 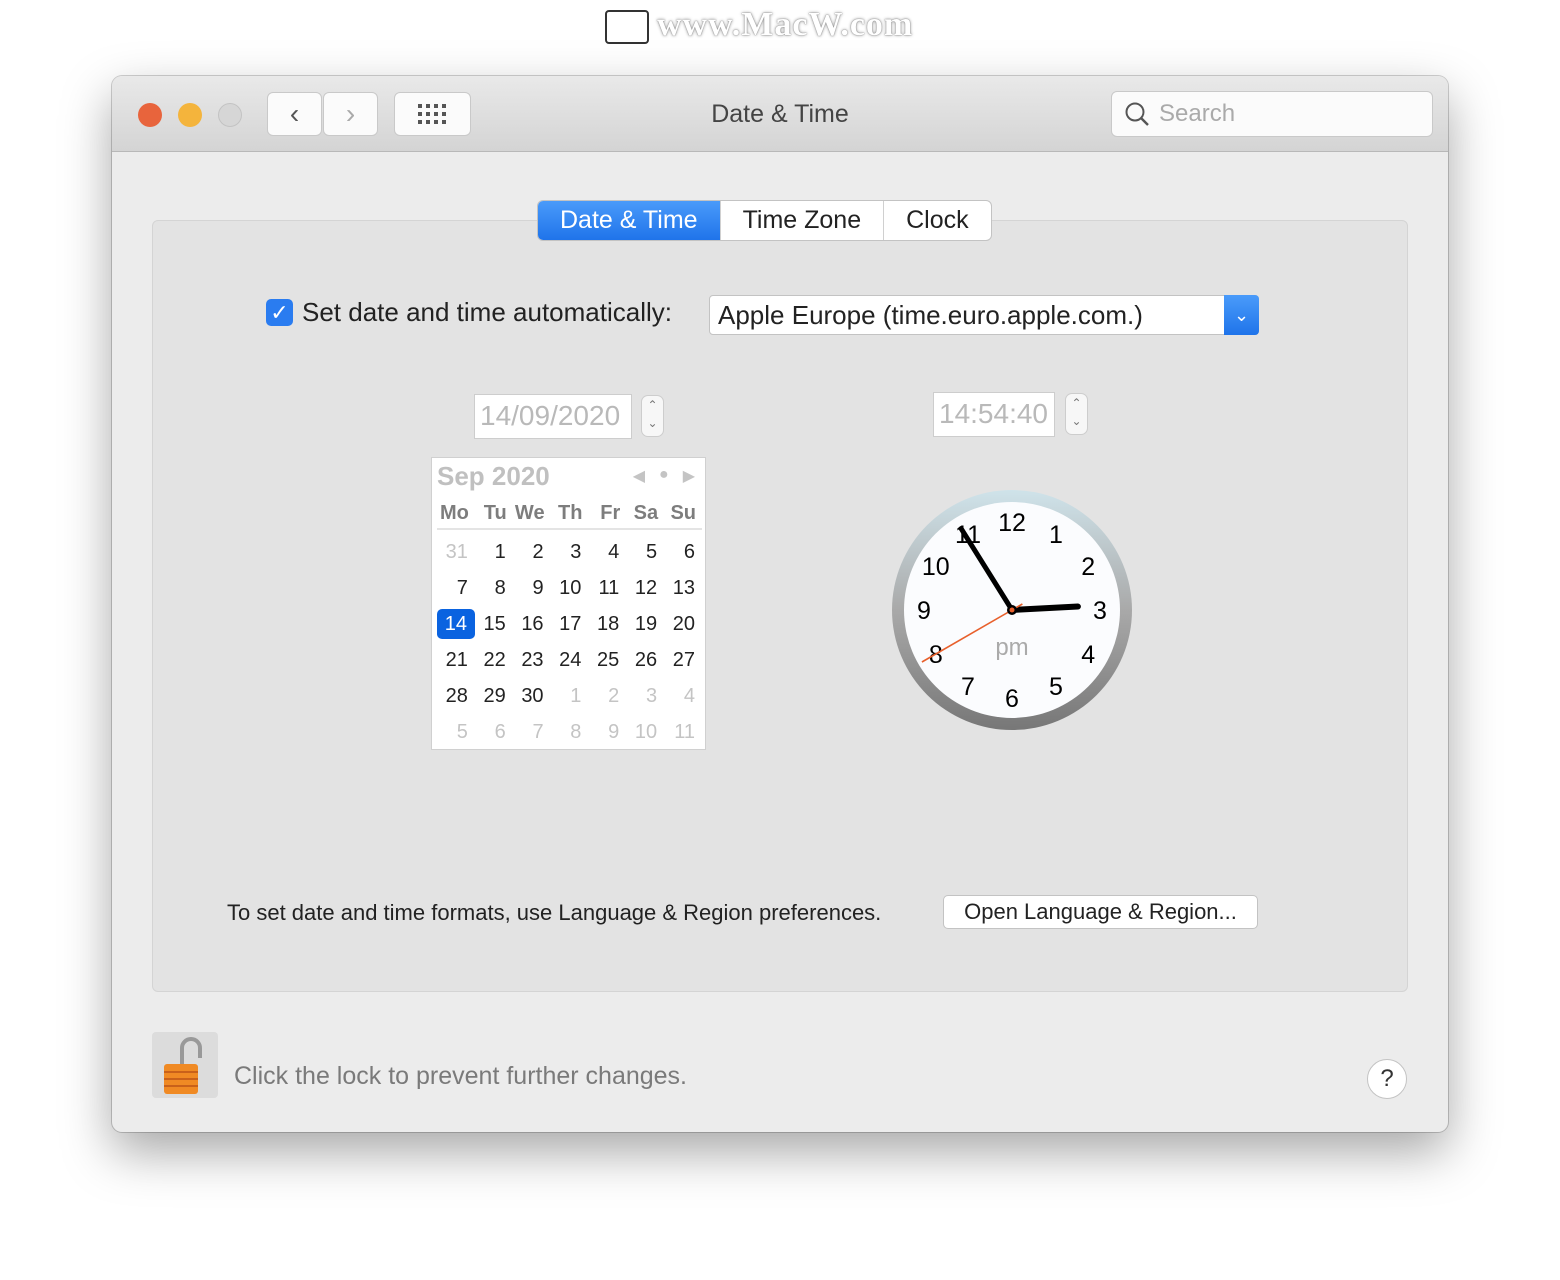 I want to click on time-server-select: Apple Europe (time.euro.apple.com.) ⌄, so click(x=984, y=315).